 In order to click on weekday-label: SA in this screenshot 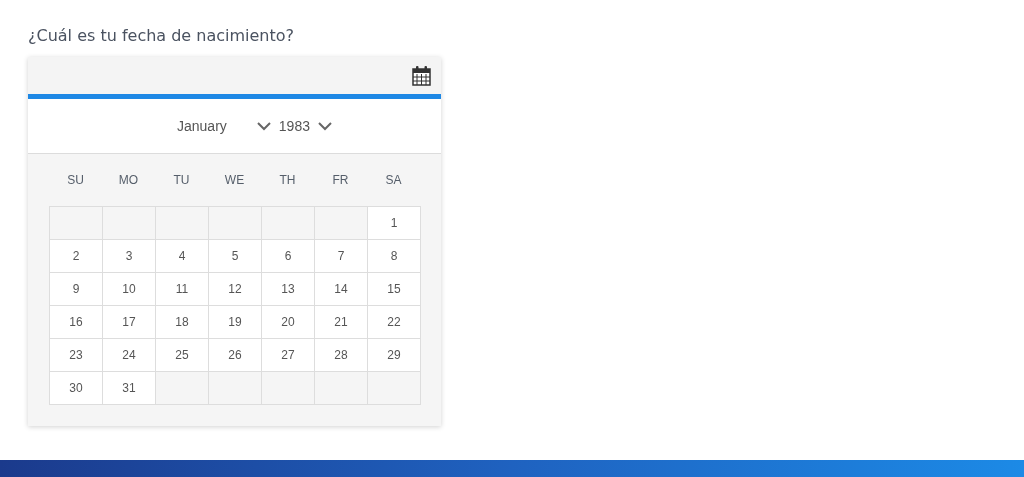, I will do `click(393, 180)`.